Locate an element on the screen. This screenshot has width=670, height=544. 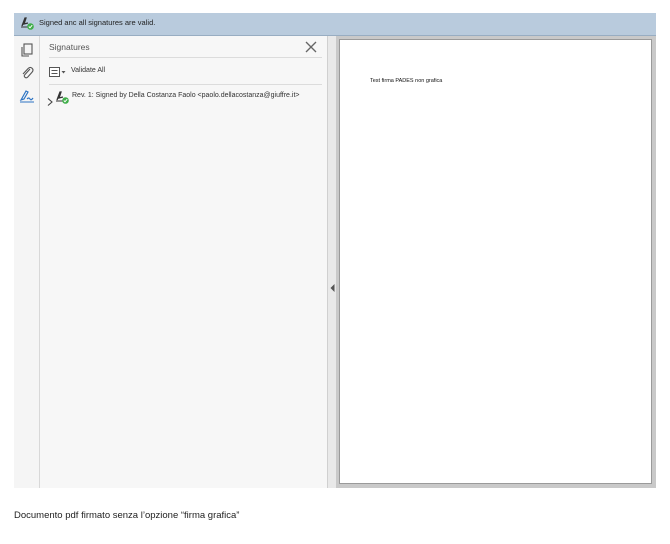
signature-pen-icon is located at coordinates (27, 96).